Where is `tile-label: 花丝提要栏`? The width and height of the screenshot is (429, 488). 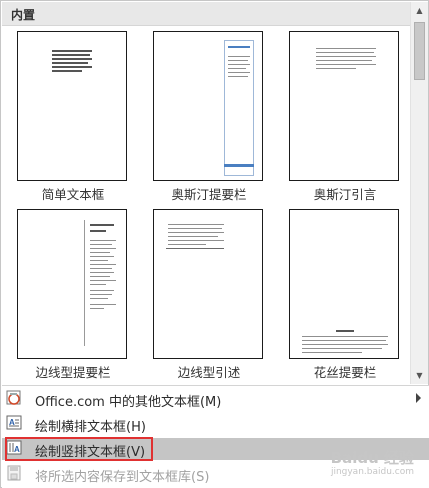
tile-label: 花丝提要栏 is located at coordinates (345, 372).